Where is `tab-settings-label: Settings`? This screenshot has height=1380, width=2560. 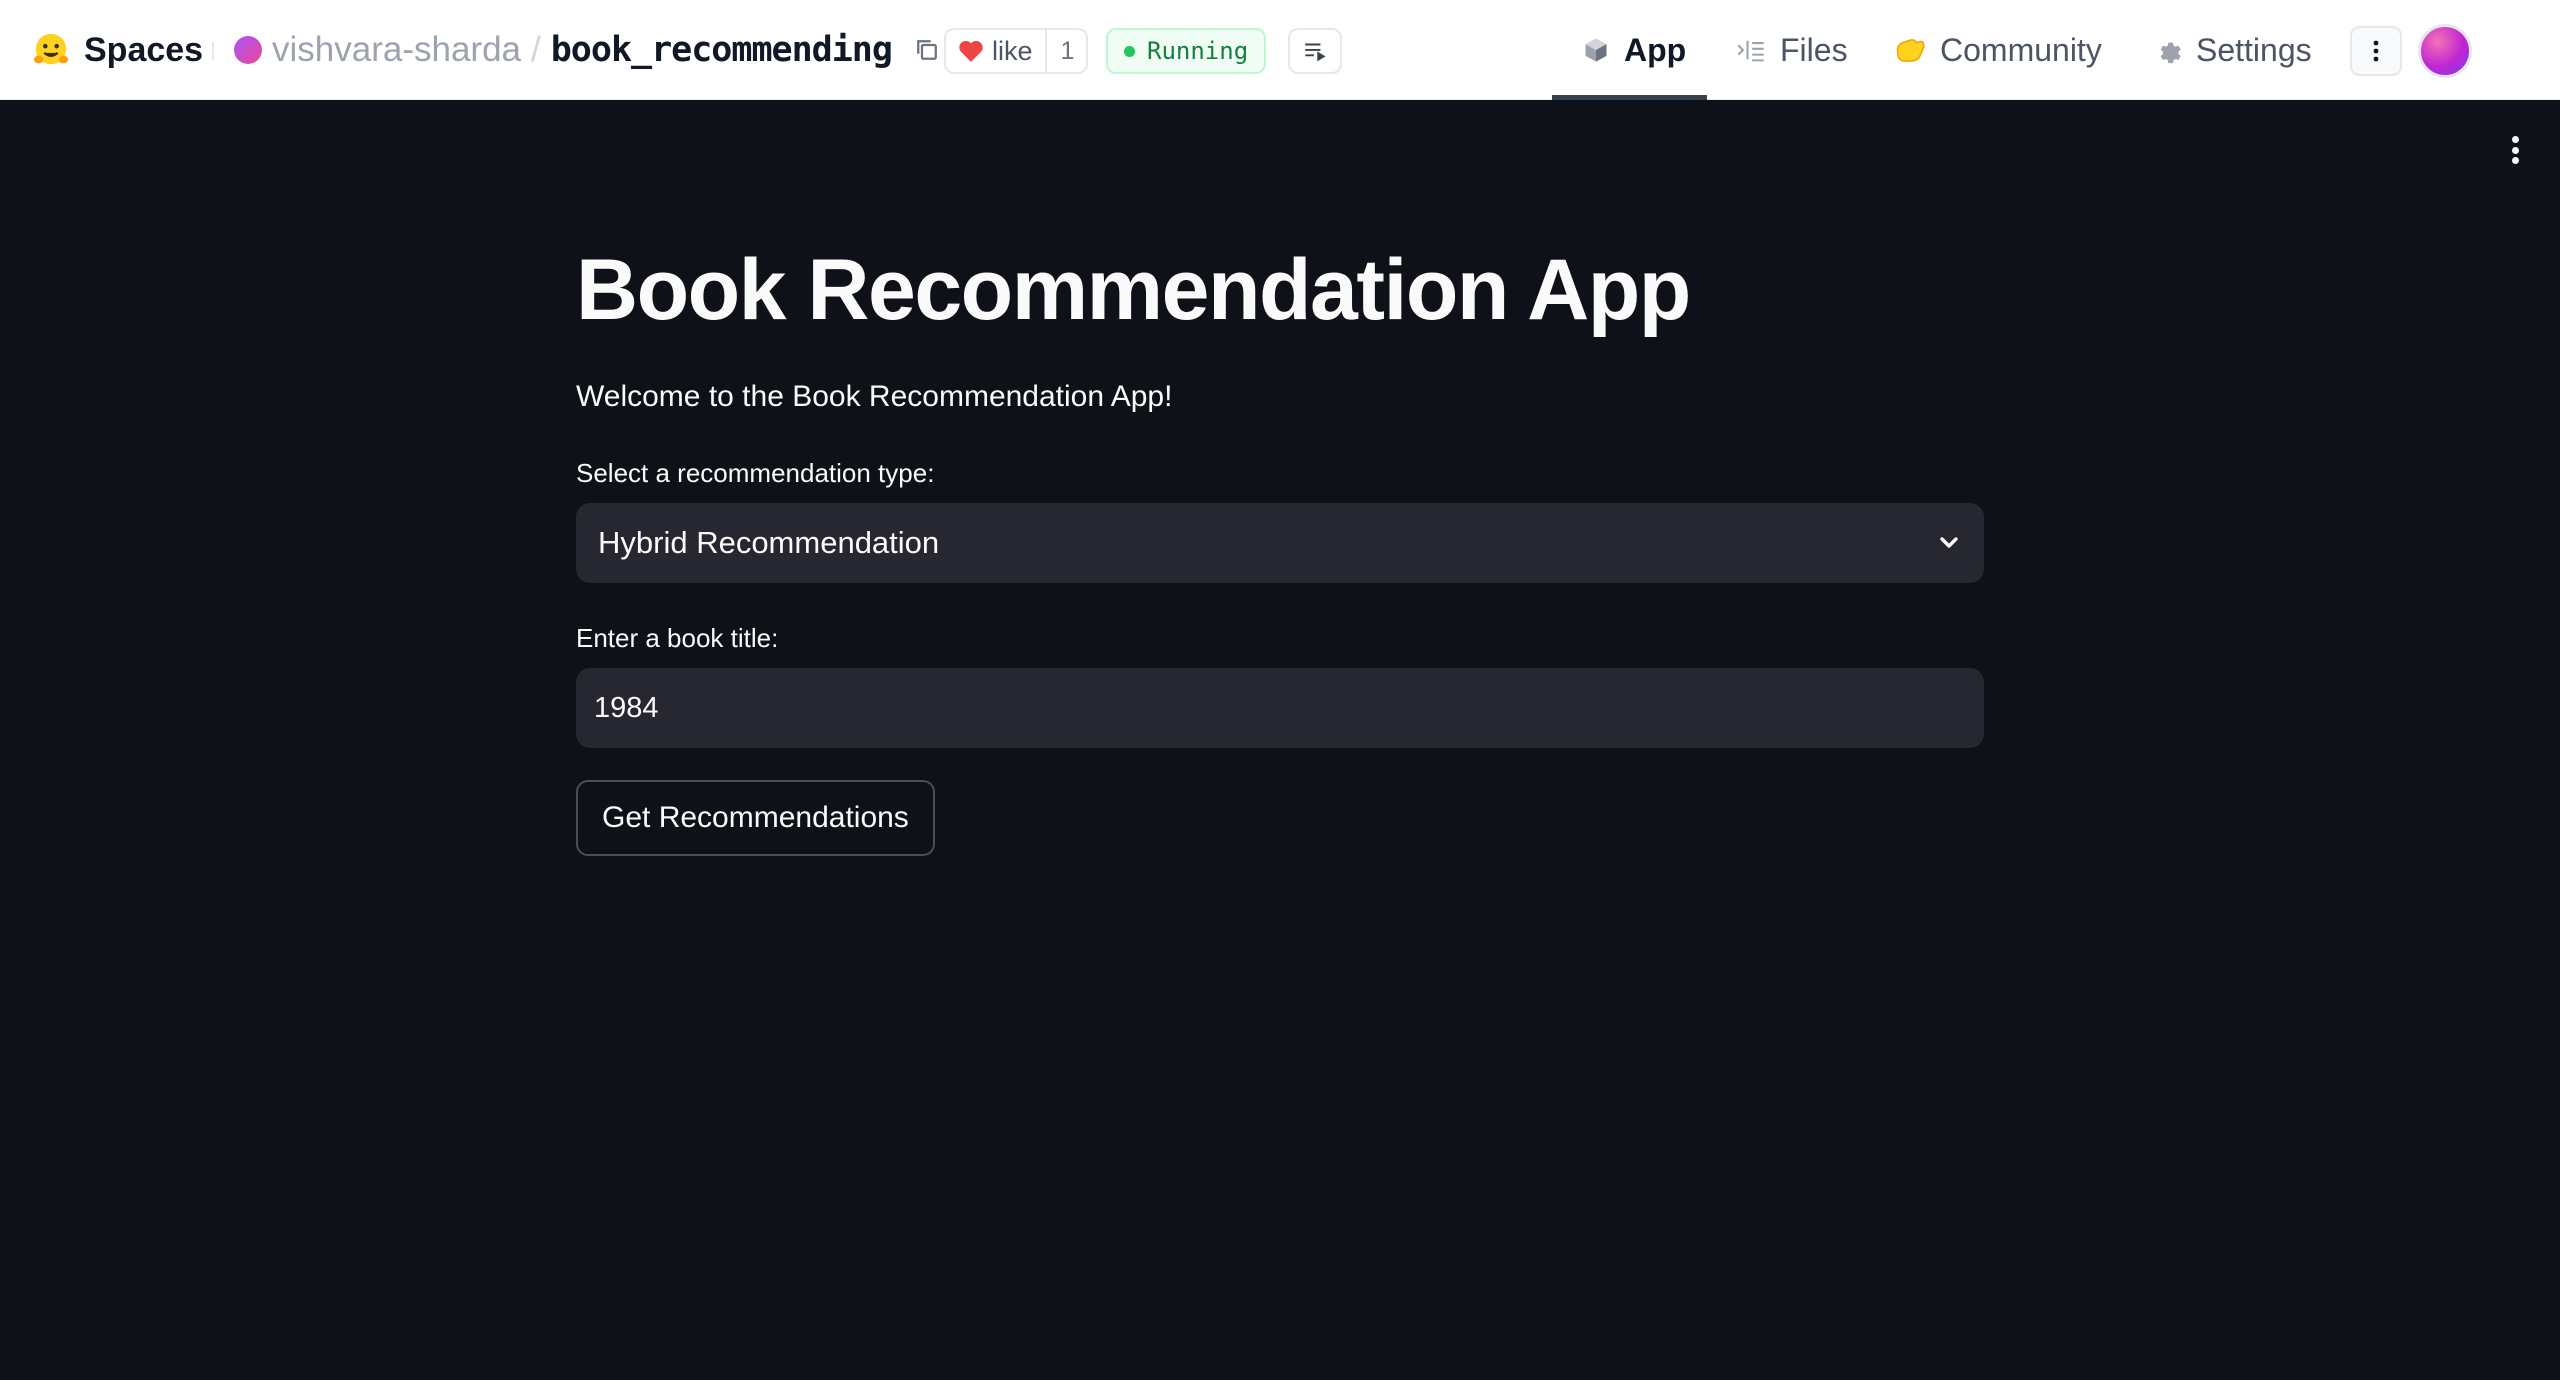 tab-settings-label: Settings is located at coordinates (2254, 49).